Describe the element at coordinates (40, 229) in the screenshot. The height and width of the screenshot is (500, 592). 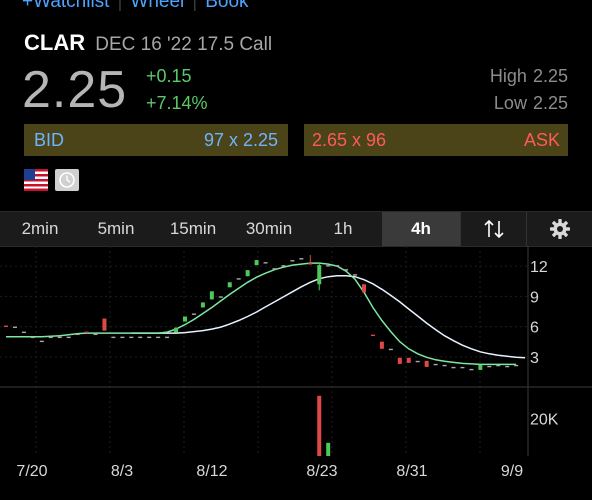
I see `tab-2min: 2min` at that location.